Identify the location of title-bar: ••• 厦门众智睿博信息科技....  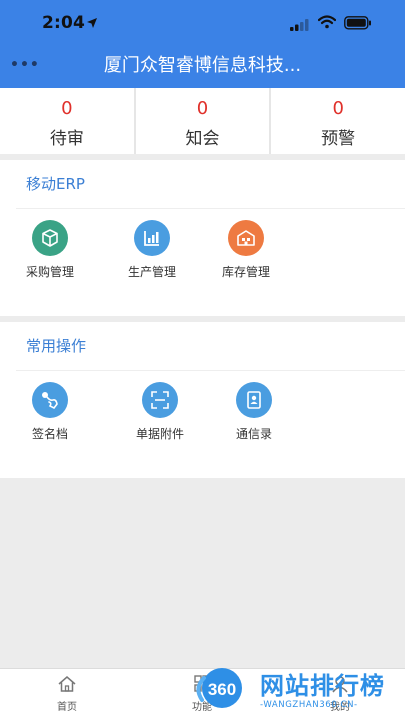
(202, 66).